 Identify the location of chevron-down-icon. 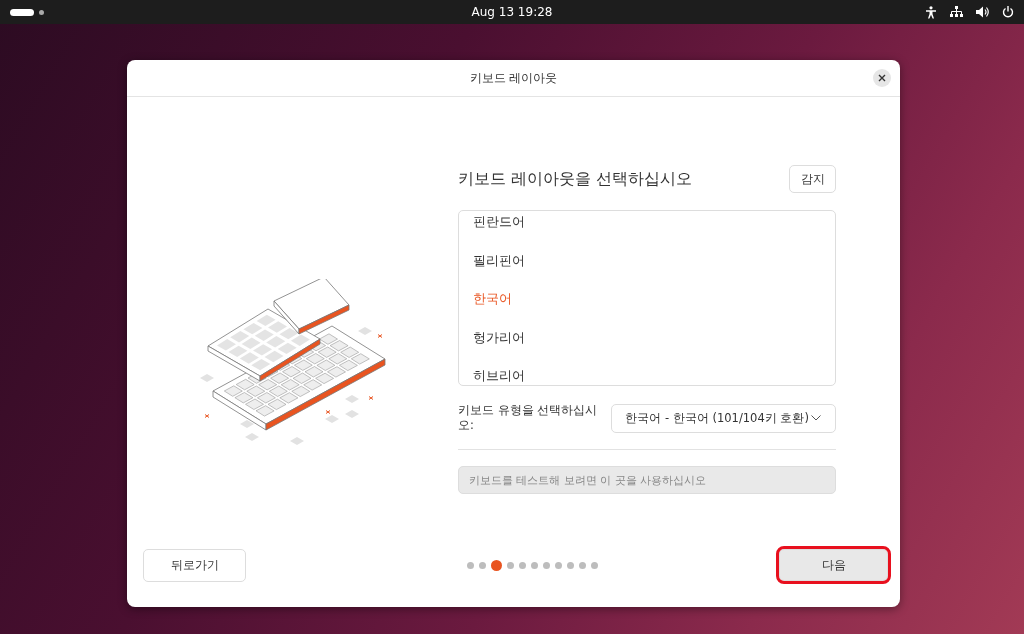
(816, 418).